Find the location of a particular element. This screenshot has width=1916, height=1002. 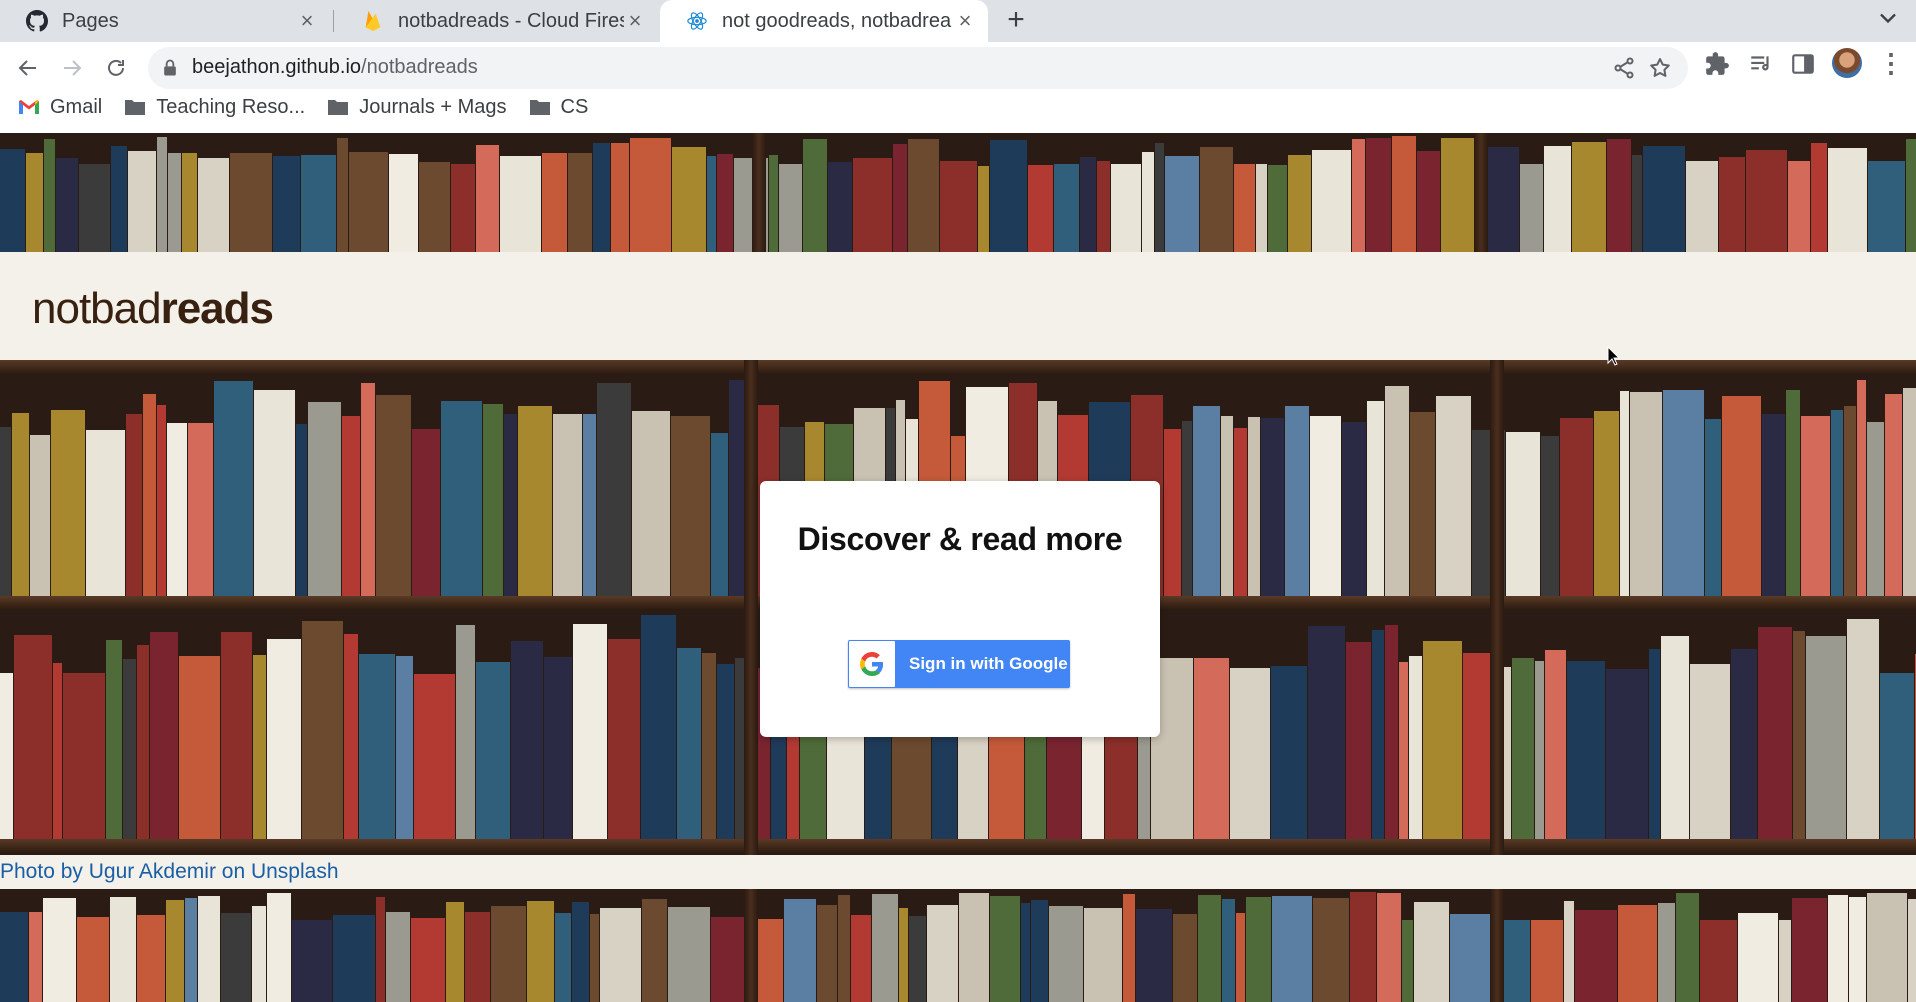

share-icon is located at coordinates (1624, 68).